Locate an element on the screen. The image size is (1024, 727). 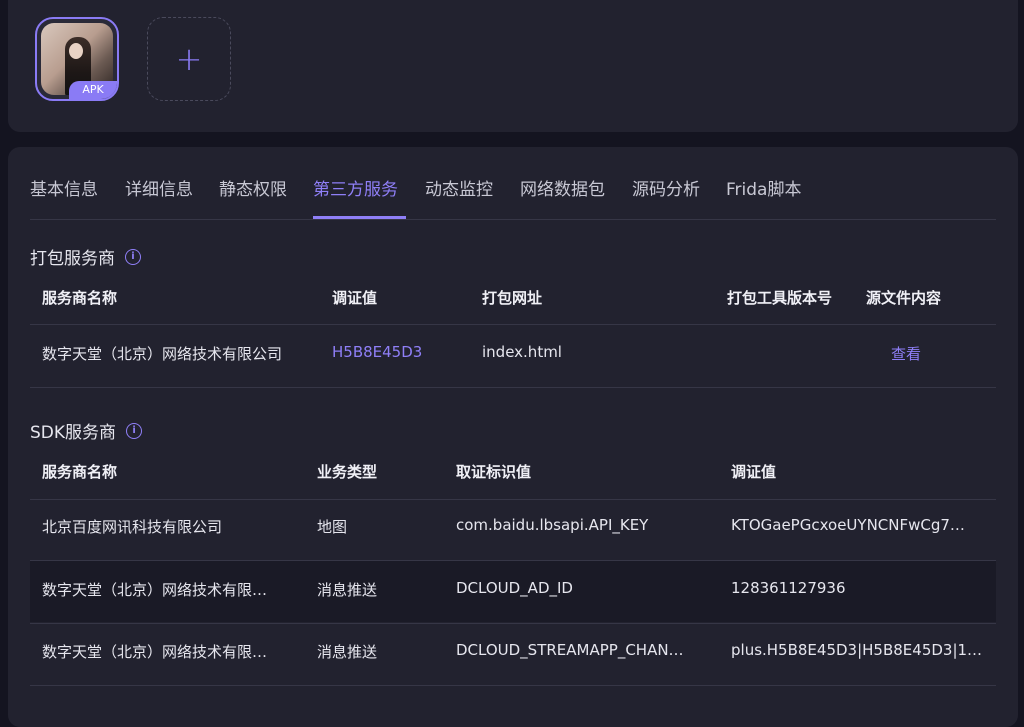
tab-network-packets: 网络数据包 is located at coordinates (562, 187).